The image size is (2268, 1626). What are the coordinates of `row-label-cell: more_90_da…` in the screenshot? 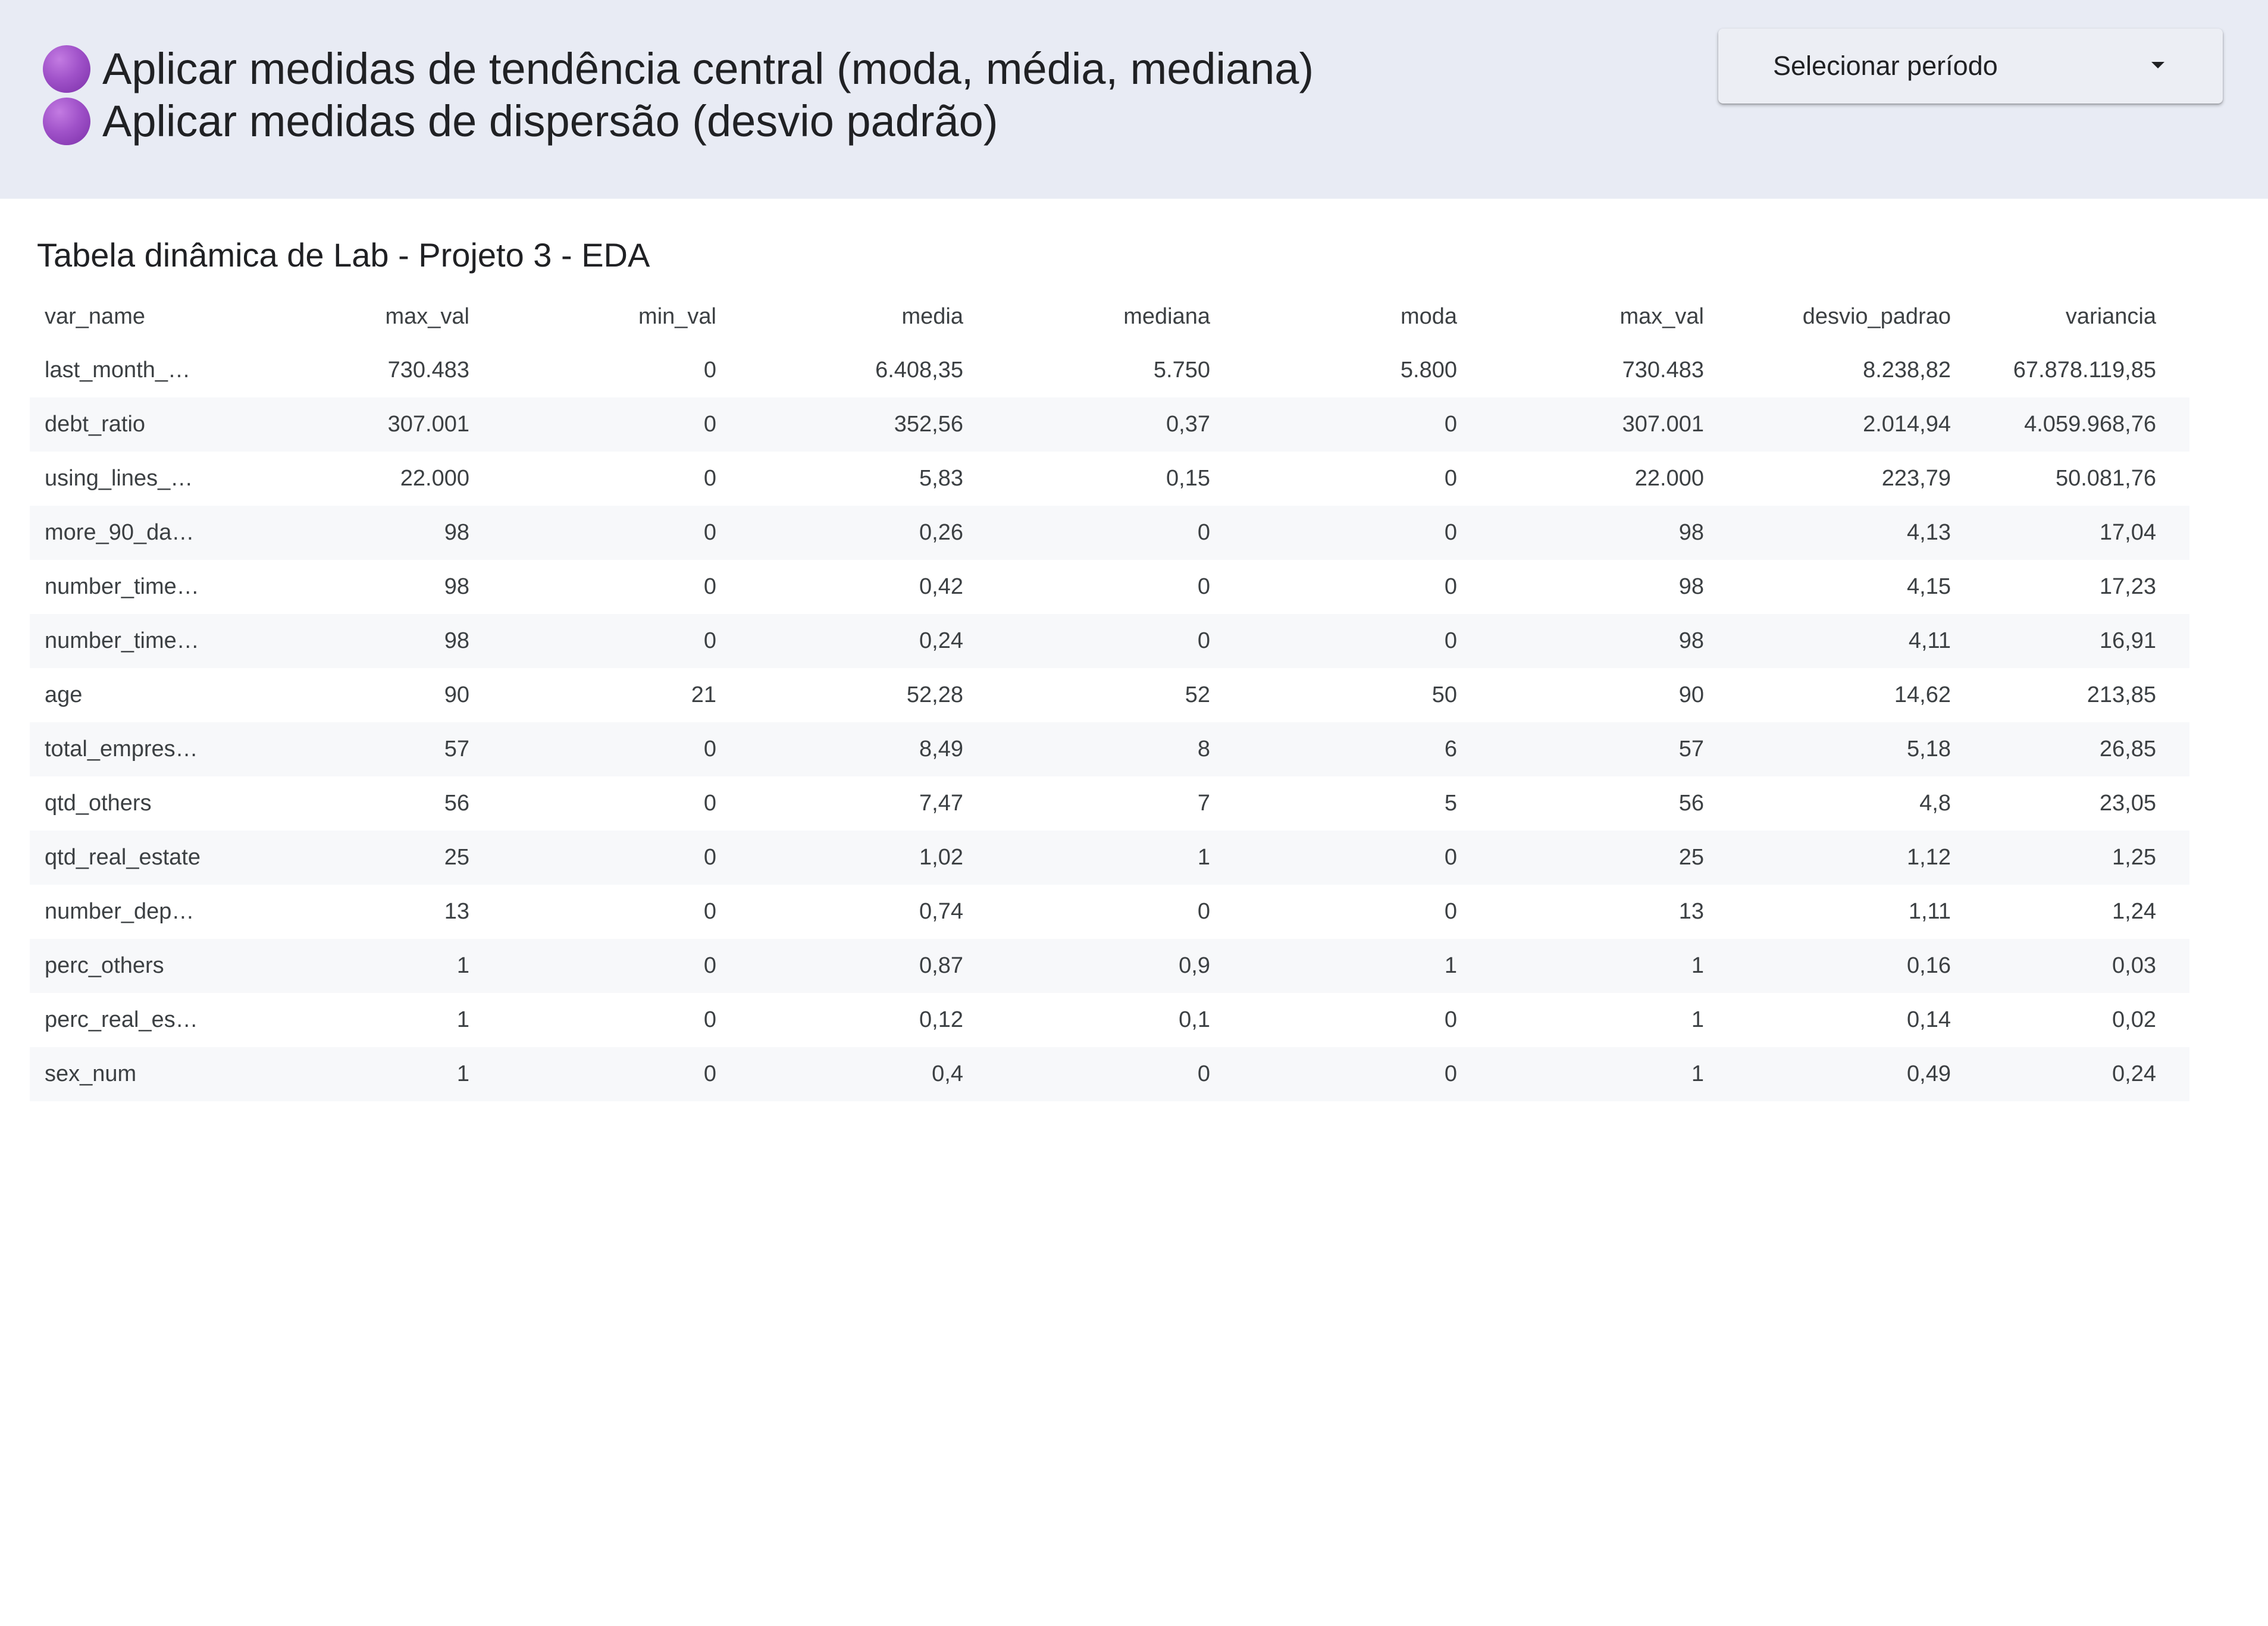 It's located at (120, 532).